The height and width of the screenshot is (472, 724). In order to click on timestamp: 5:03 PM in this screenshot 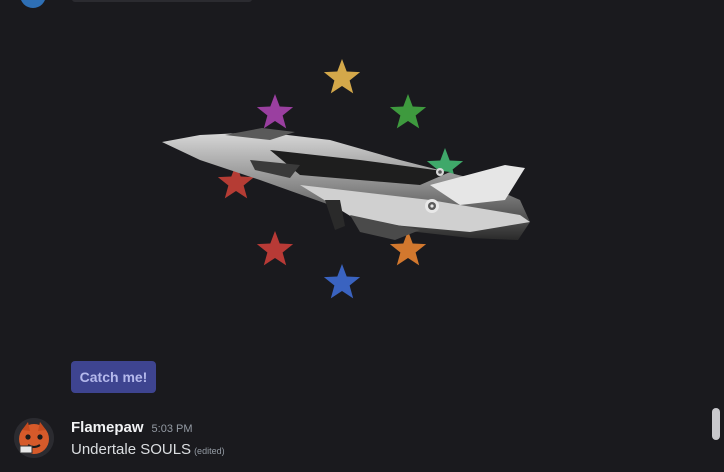, I will do `click(172, 429)`.